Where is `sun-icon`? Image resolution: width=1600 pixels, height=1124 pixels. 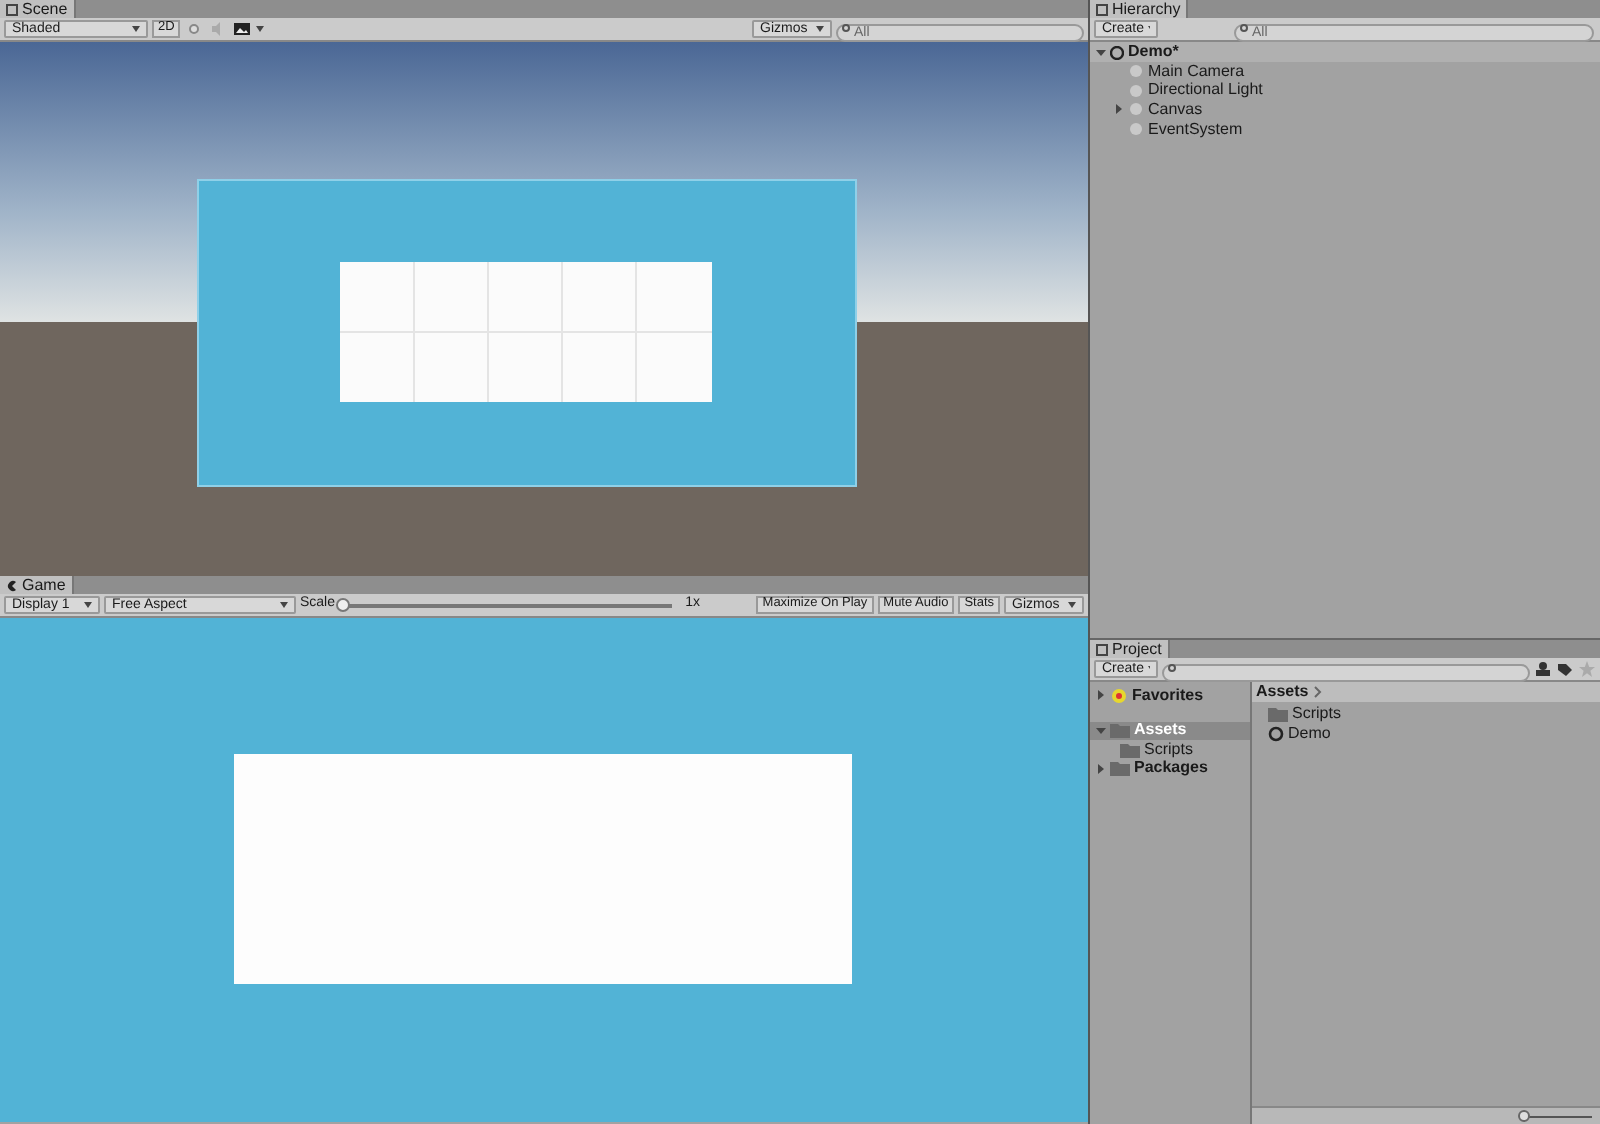
sun-icon is located at coordinates (194, 29).